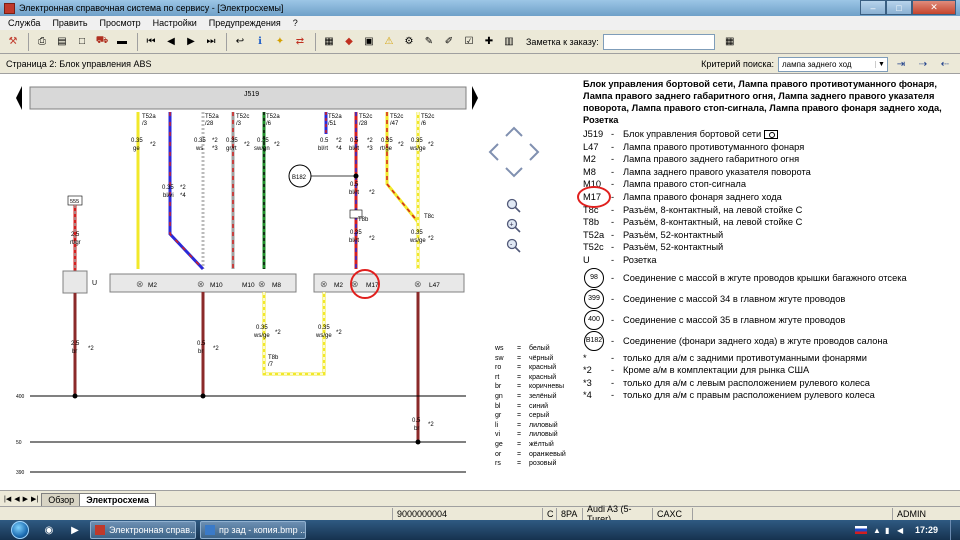 The image size is (960, 540). Describe the element at coordinates (589, 159) in the screenshot. I see `legend-code: M2` at that location.